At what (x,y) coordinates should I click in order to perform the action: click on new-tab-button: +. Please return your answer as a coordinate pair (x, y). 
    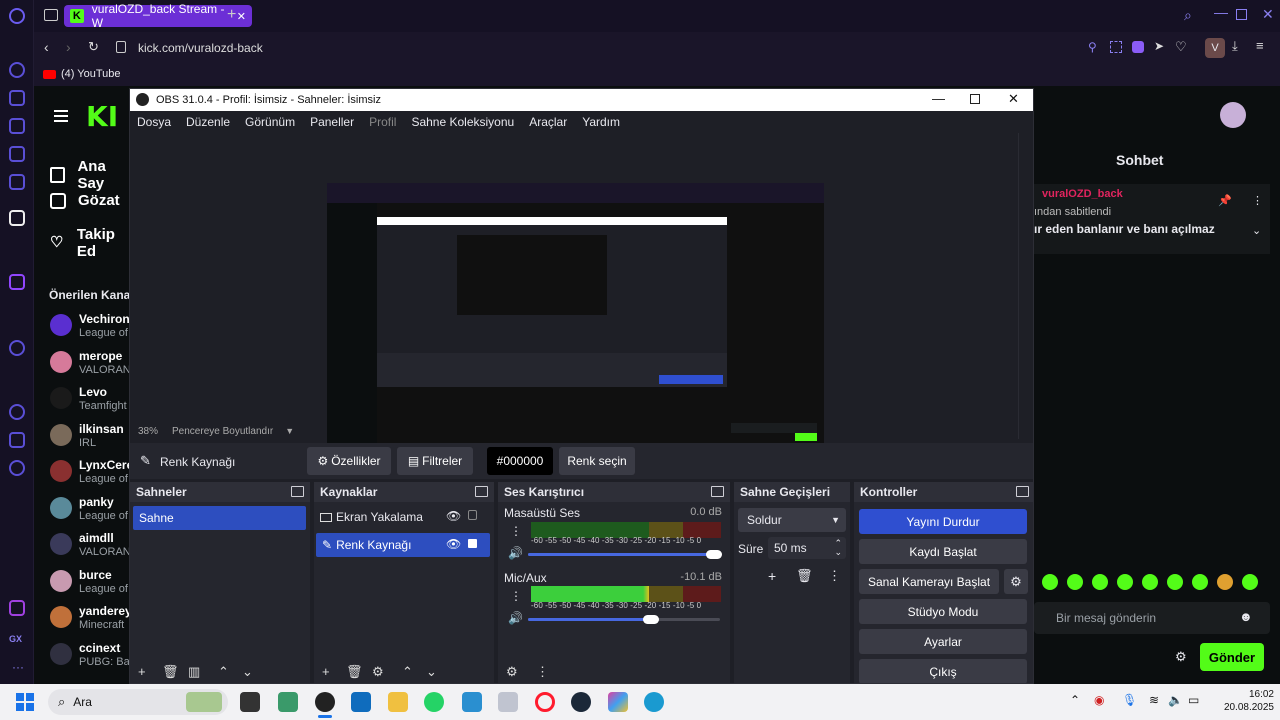
    Looking at the image, I should click on (231, 15).